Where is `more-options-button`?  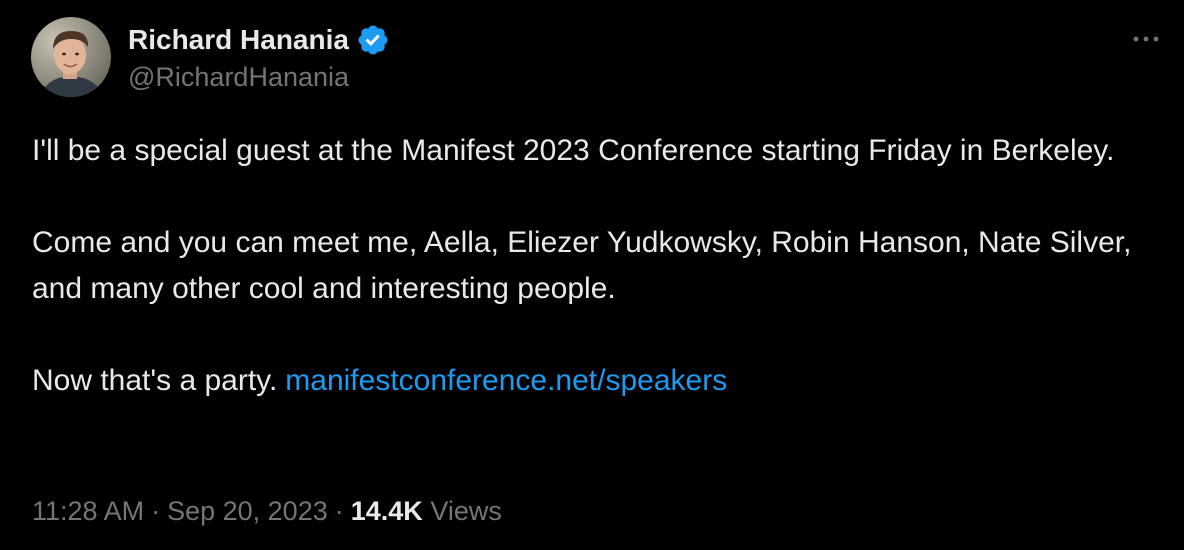
more-options-button is located at coordinates (1146, 39).